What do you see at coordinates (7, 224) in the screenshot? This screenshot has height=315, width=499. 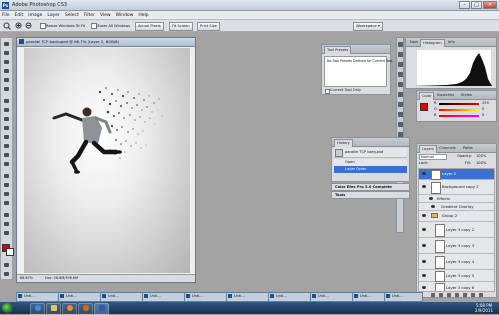 I see `eyedropper-tool-icon` at bounding box center [7, 224].